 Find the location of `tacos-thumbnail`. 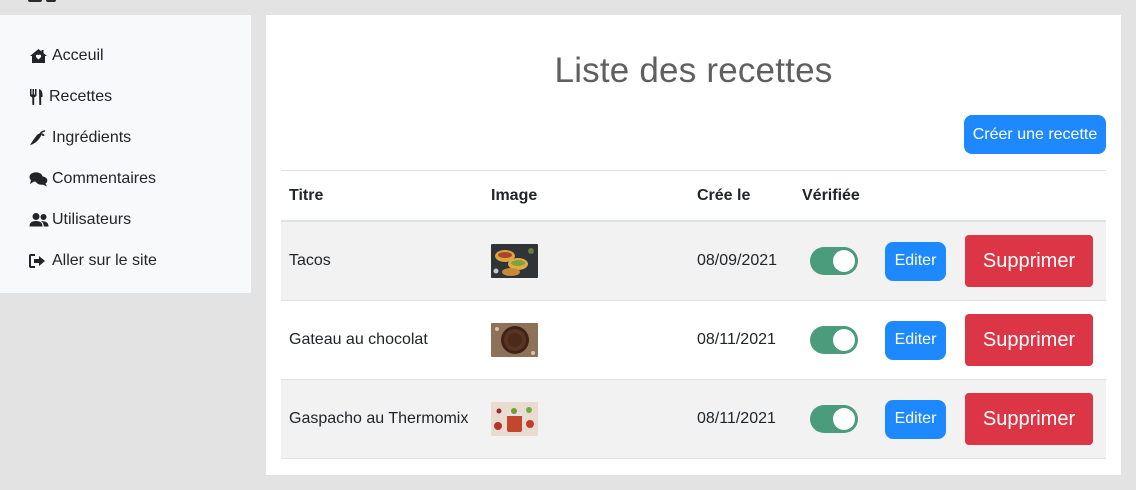

tacos-thumbnail is located at coordinates (514, 261).